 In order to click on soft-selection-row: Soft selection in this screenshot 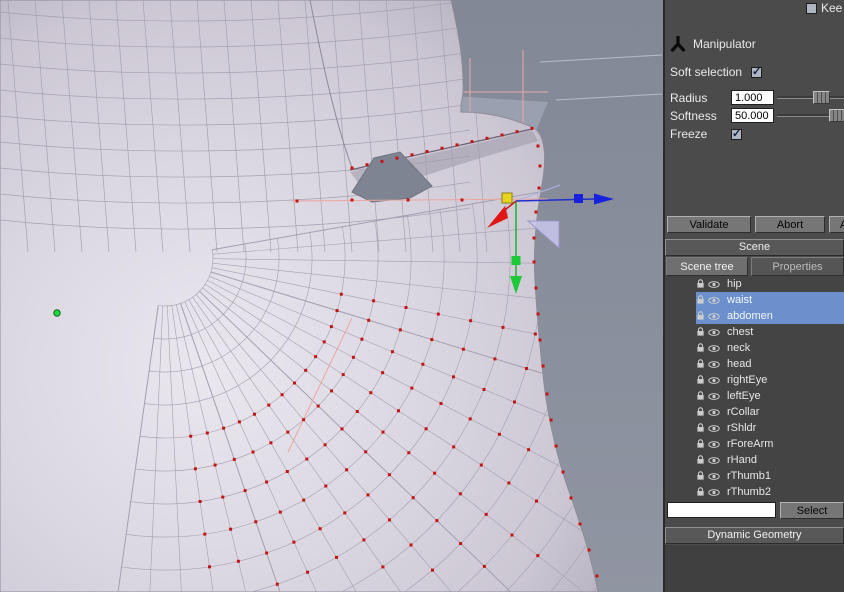, I will do `click(716, 72)`.